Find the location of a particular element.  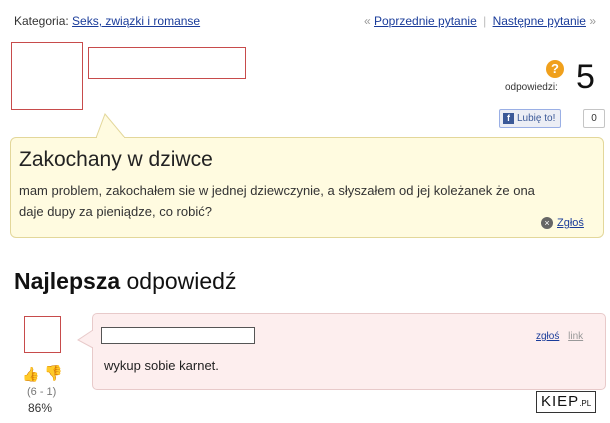

watermark-main: KIEP is located at coordinates (560, 401).